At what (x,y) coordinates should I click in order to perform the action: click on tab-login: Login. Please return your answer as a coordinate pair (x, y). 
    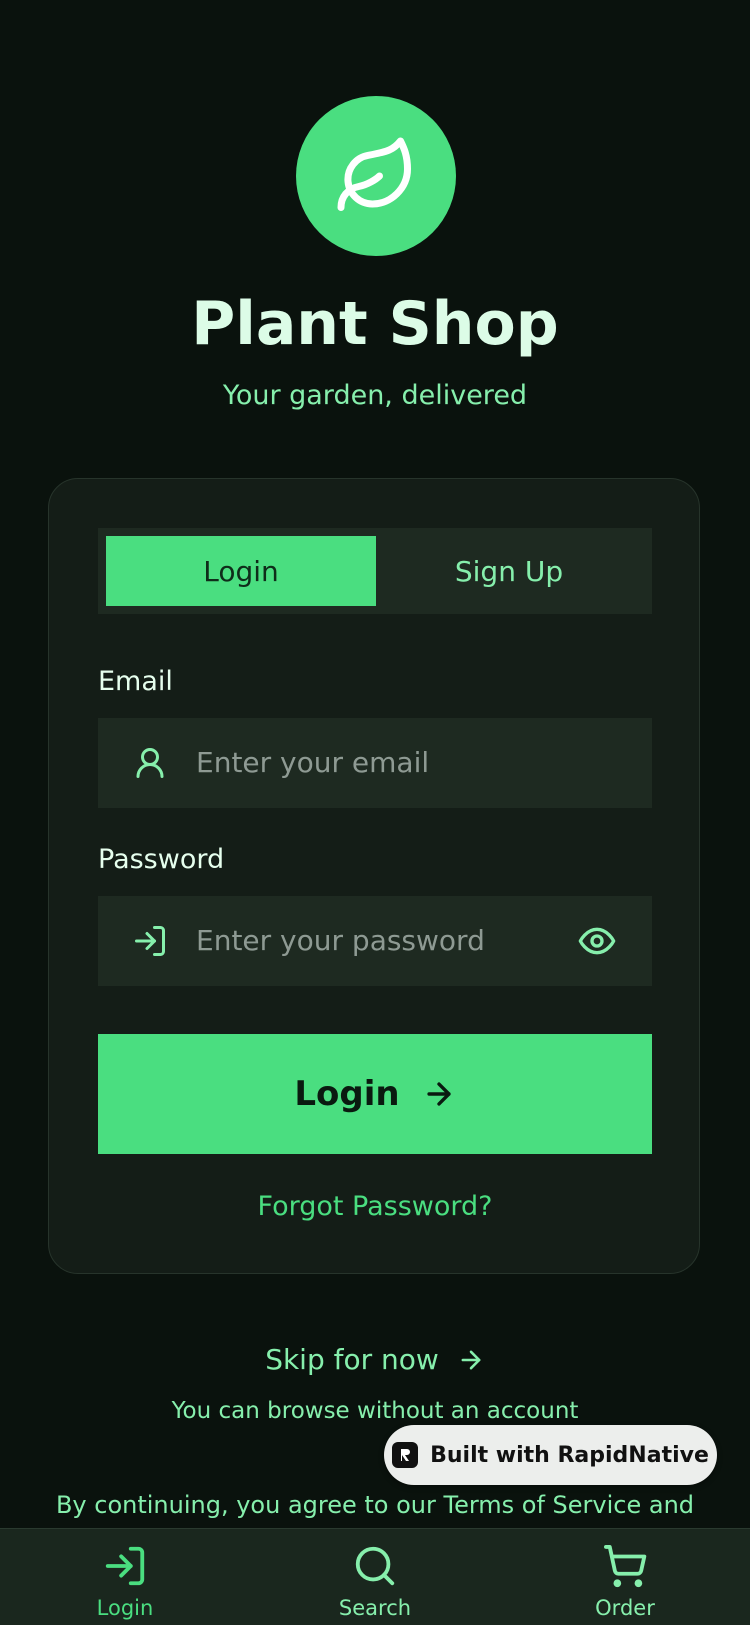
    Looking at the image, I should click on (241, 571).